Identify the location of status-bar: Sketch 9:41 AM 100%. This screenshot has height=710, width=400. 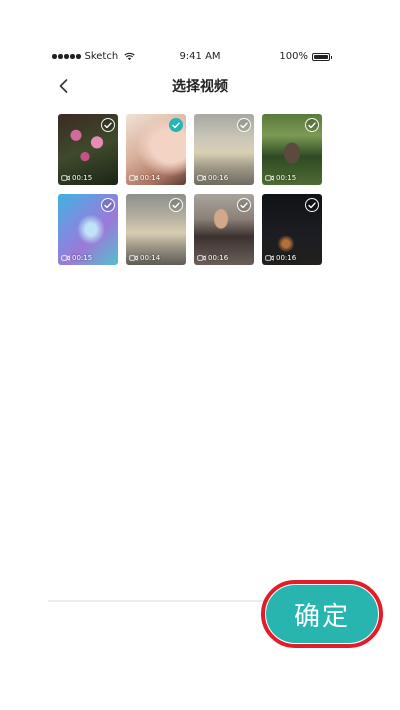
(200, 57).